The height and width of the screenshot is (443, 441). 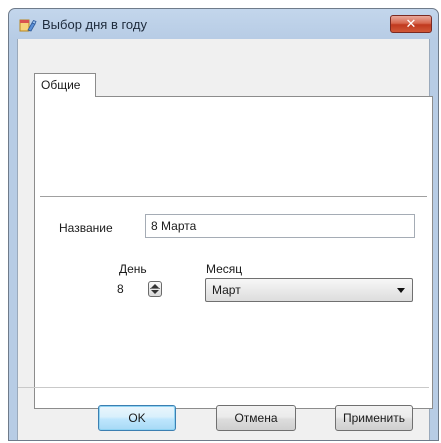 I want to click on day-label: День, so click(x=133, y=269).